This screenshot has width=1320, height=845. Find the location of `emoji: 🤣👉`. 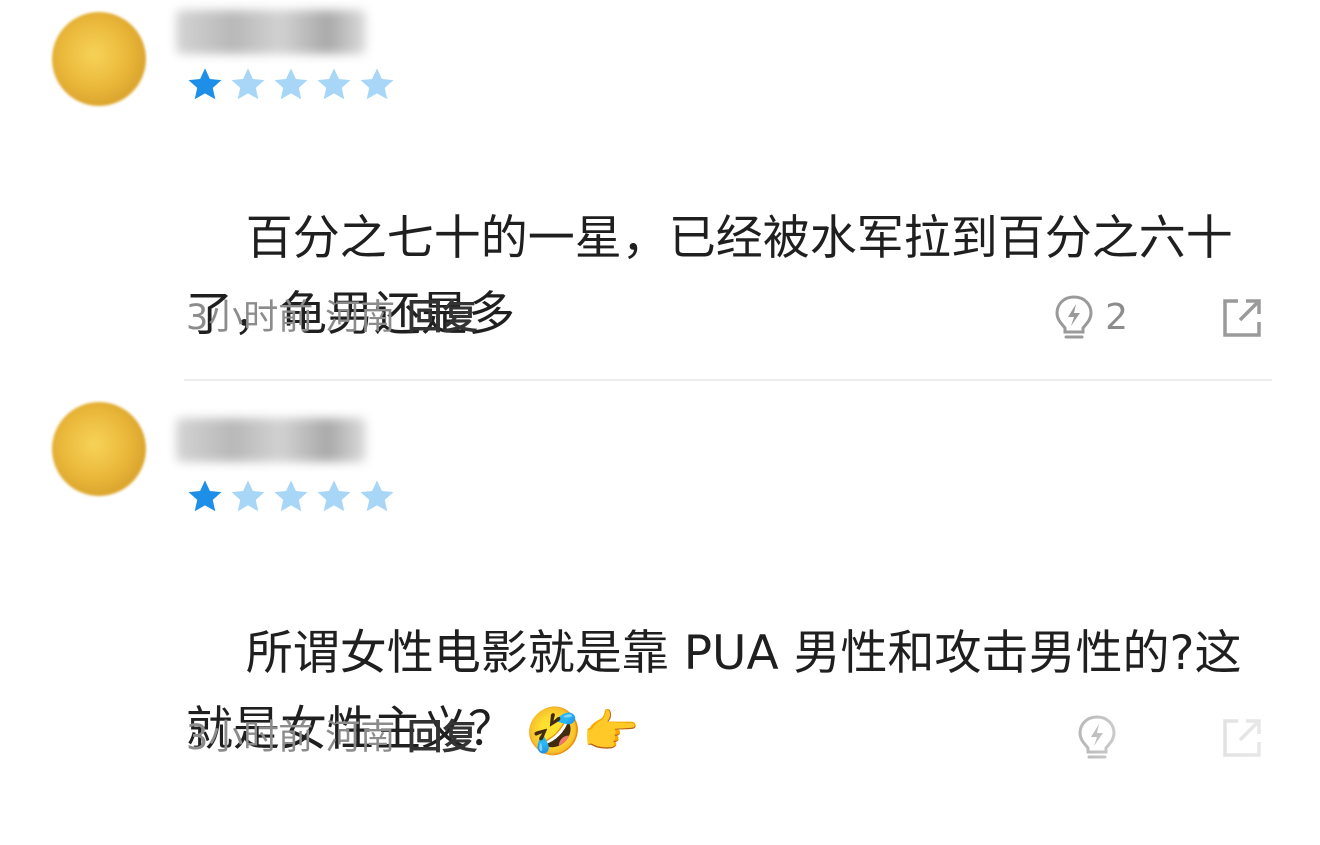

emoji: 🤣👉 is located at coordinates (582, 731).